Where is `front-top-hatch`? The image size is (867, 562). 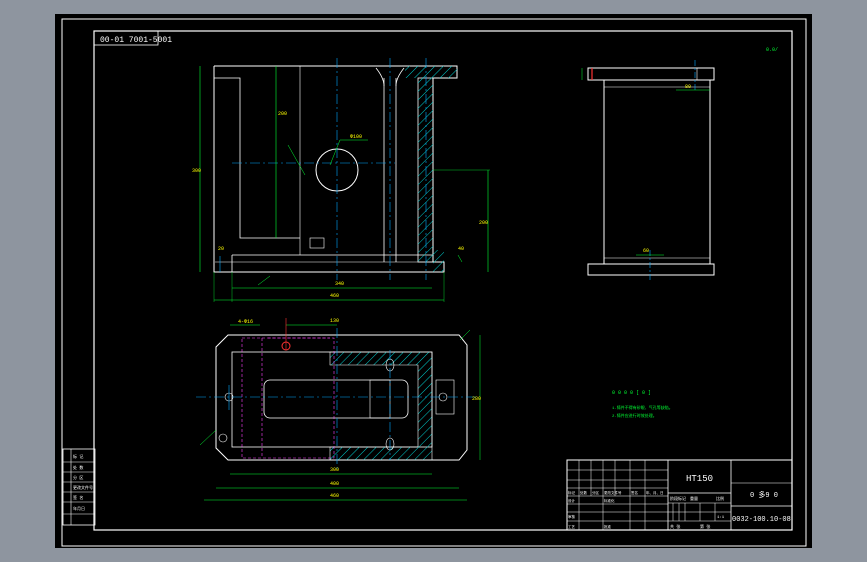
front-top-hatch is located at coordinates (431, 72).